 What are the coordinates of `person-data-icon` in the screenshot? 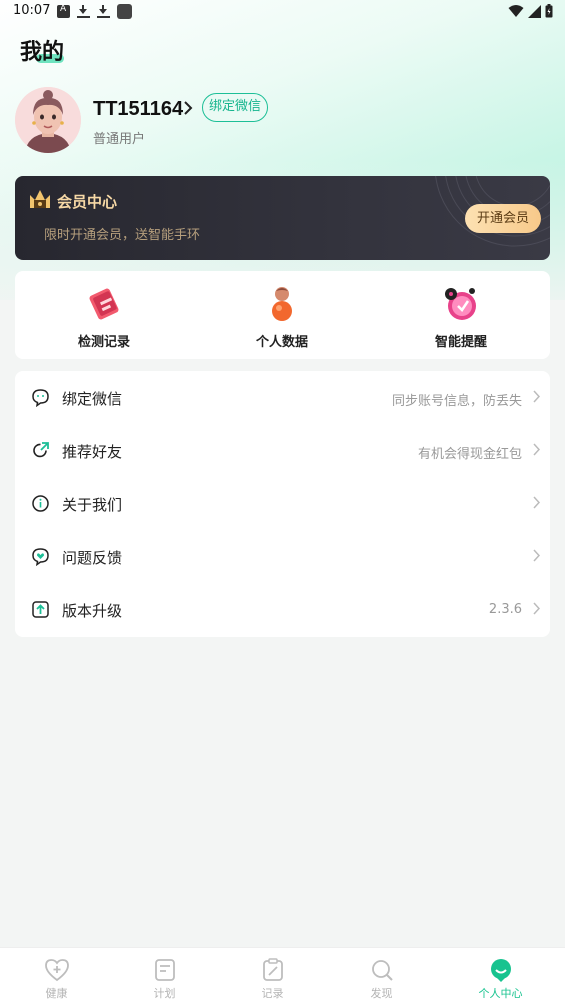 It's located at (282, 304).